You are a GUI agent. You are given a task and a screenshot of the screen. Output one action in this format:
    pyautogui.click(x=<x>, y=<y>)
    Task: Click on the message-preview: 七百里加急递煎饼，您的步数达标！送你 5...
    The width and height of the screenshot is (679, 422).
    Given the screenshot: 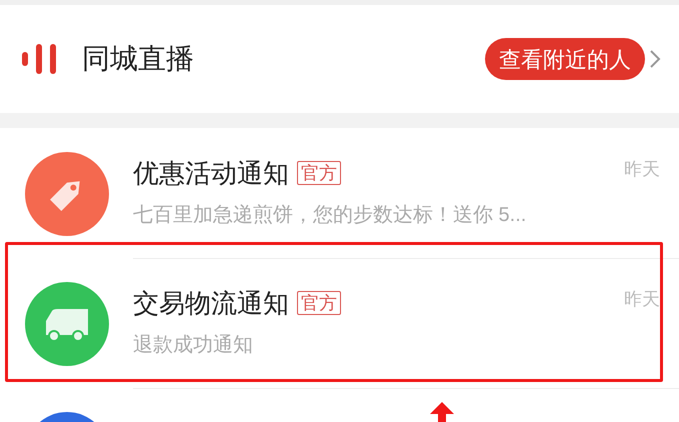 What is the action you would take?
    pyautogui.click(x=330, y=215)
    